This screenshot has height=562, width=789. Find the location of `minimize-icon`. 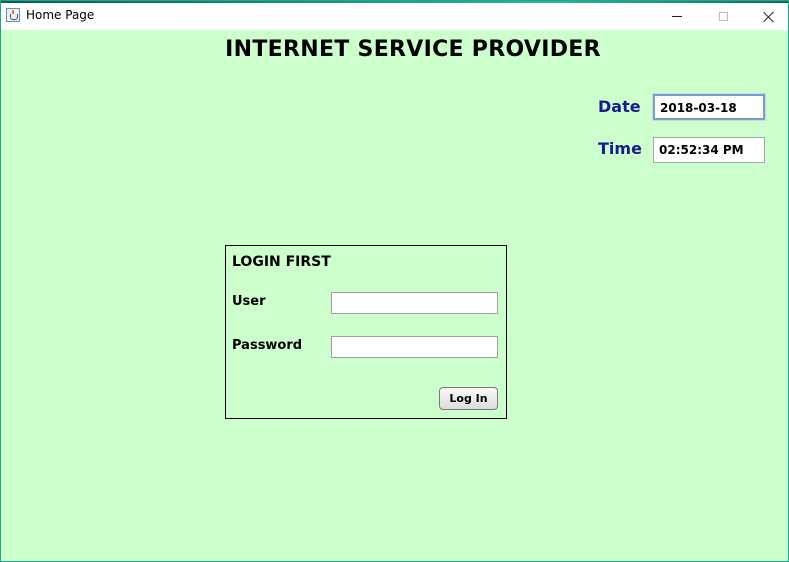

minimize-icon is located at coordinates (677, 16).